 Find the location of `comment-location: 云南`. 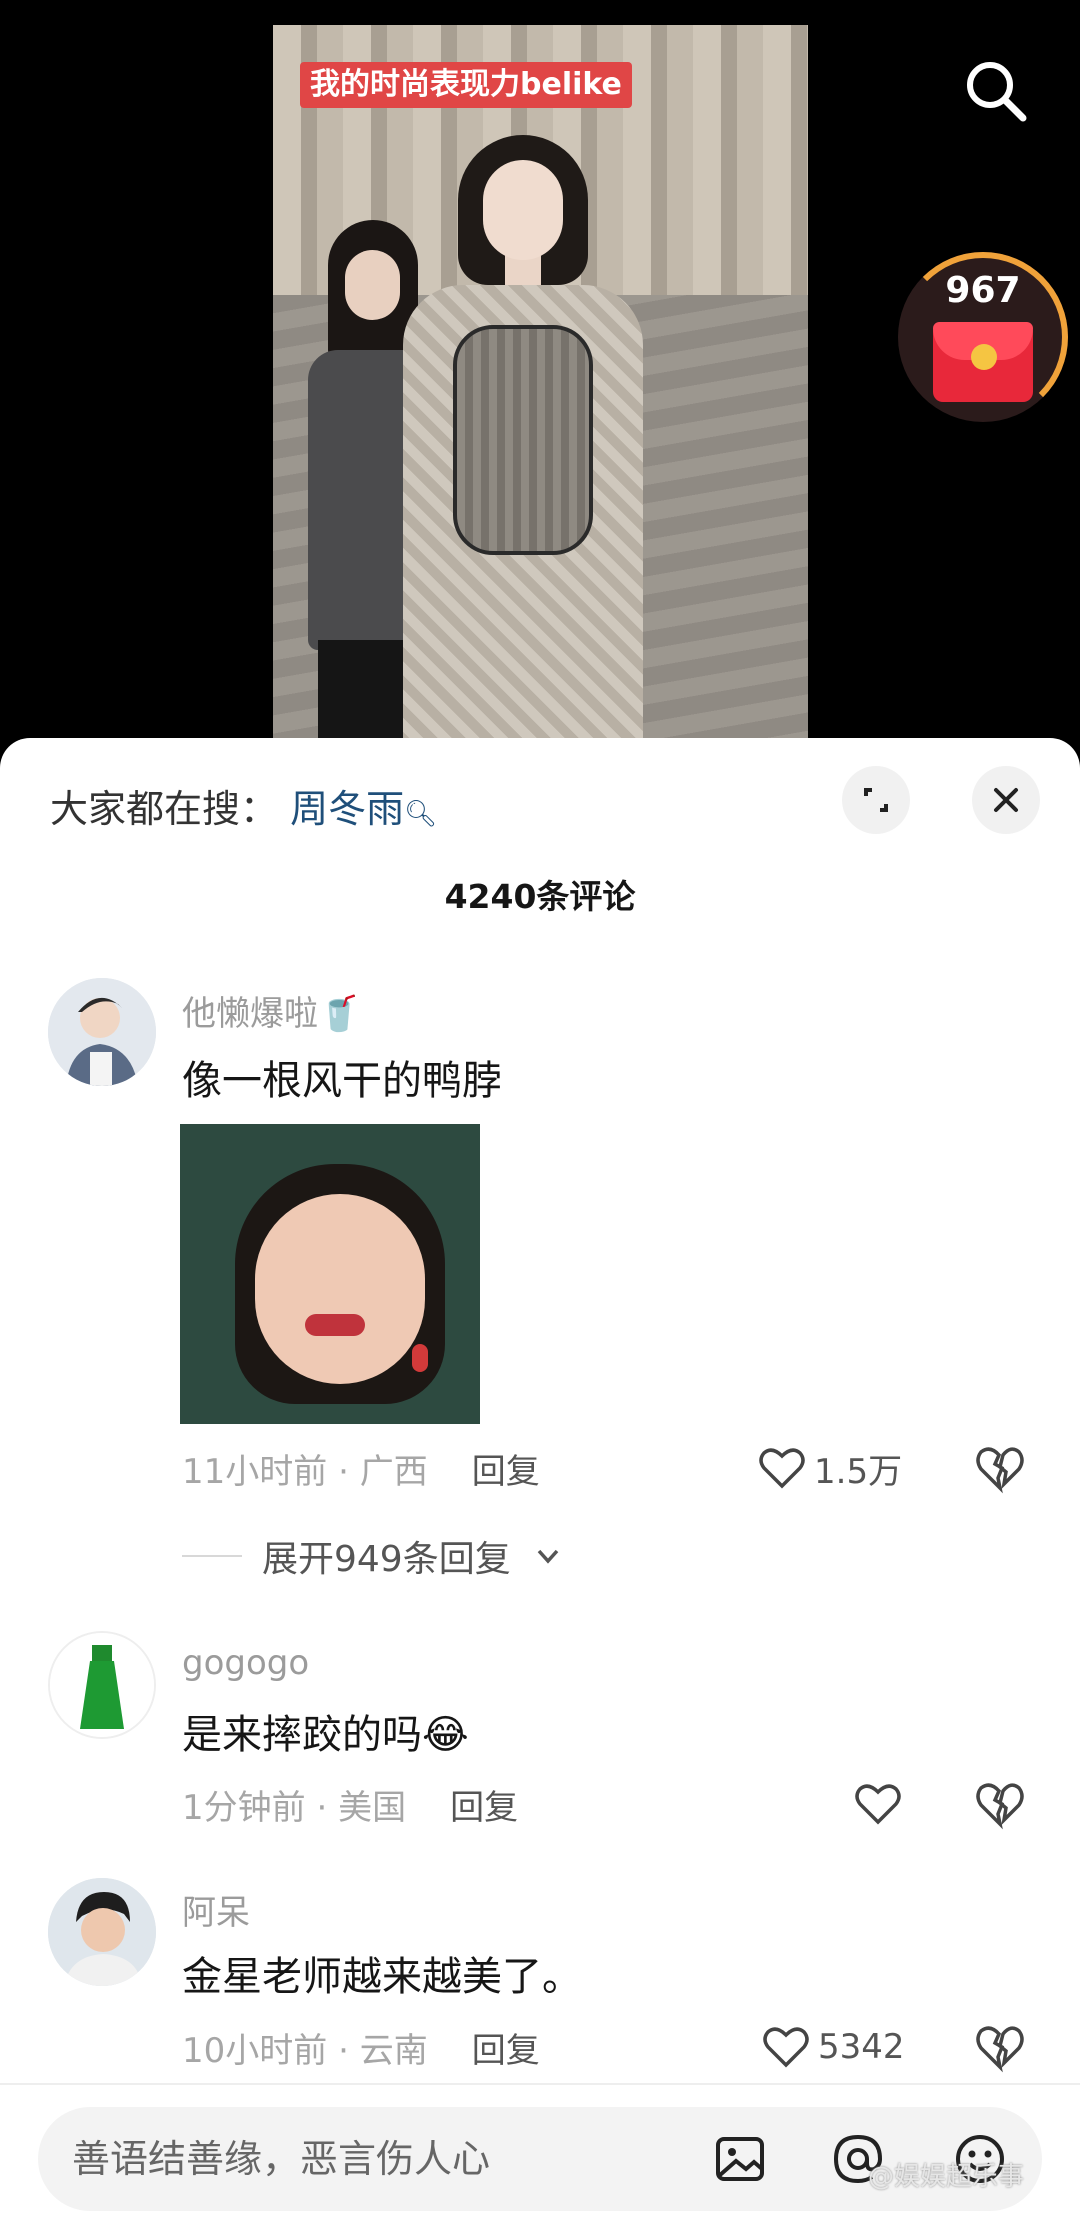

comment-location: 云南 is located at coordinates (393, 2051).